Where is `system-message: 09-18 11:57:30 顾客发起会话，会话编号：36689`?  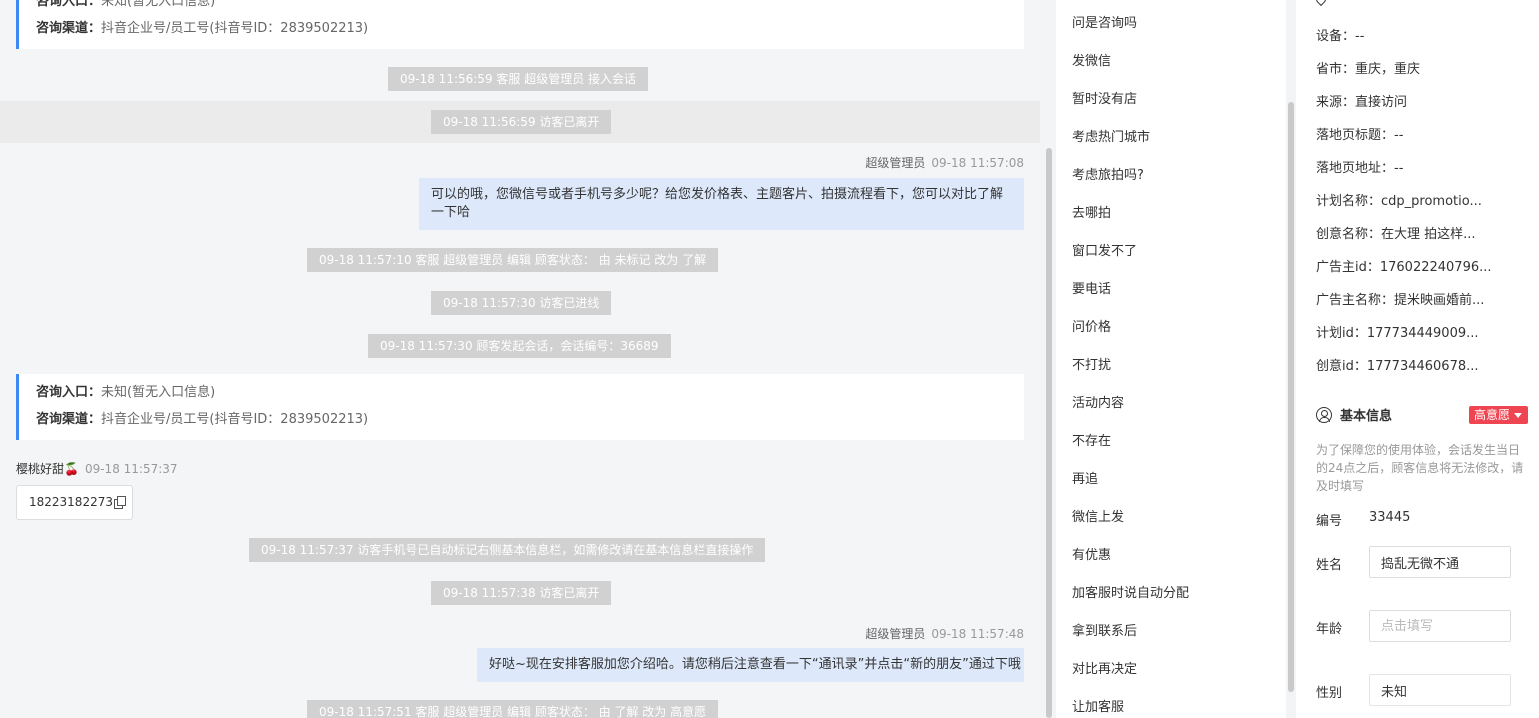
system-message: 09-18 11:57:30 顾客发起会话，会话编号：36689 is located at coordinates (519, 346).